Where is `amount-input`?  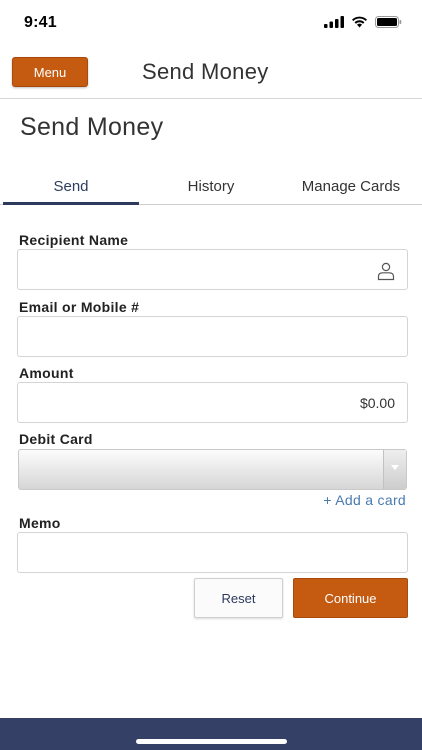 amount-input is located at coordinates (212, 402).